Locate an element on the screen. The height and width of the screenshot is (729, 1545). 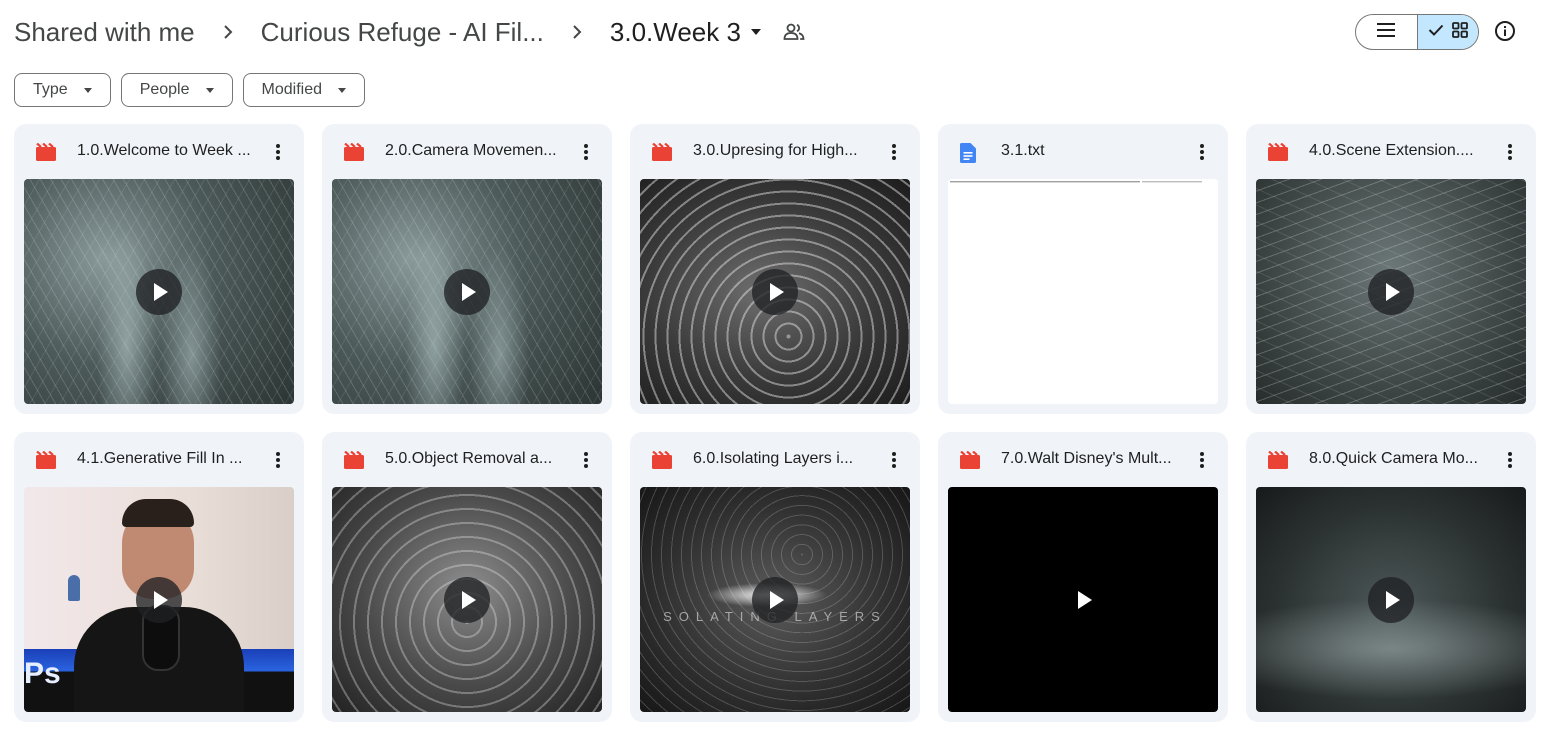
grid-view-icon is located at coordinates (1459, 32).